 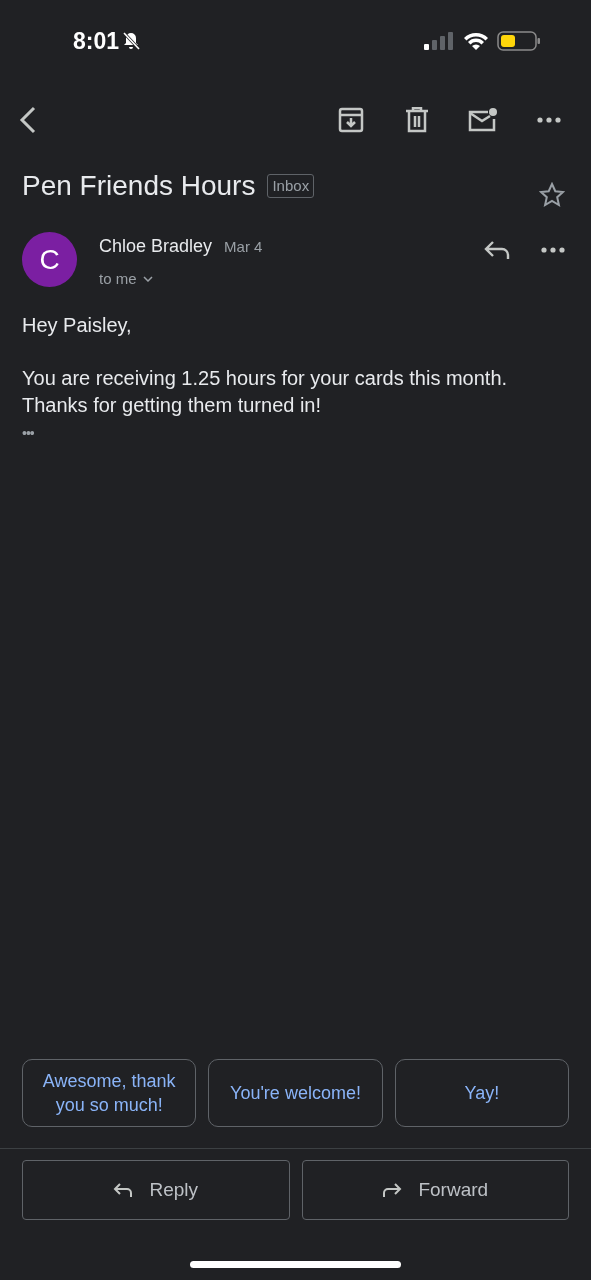 I want to click on inbox-label: Inbox, so click(x=291, y=186).